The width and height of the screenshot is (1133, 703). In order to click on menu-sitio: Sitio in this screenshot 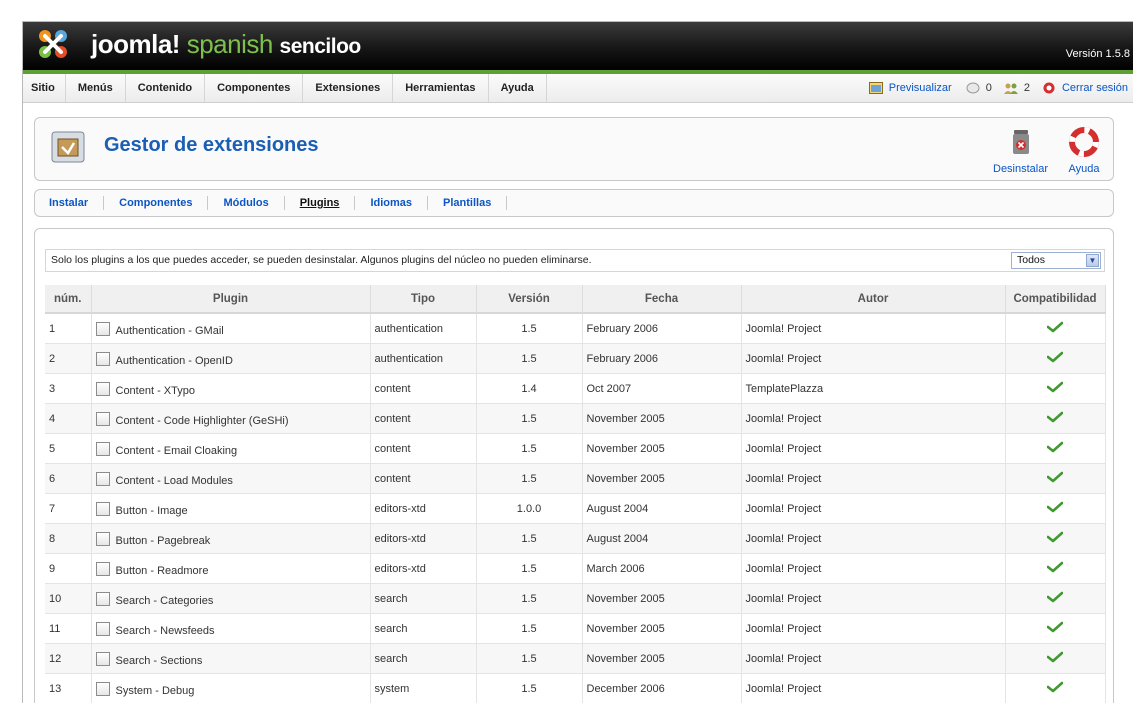, I will do `click(44, 88)`.